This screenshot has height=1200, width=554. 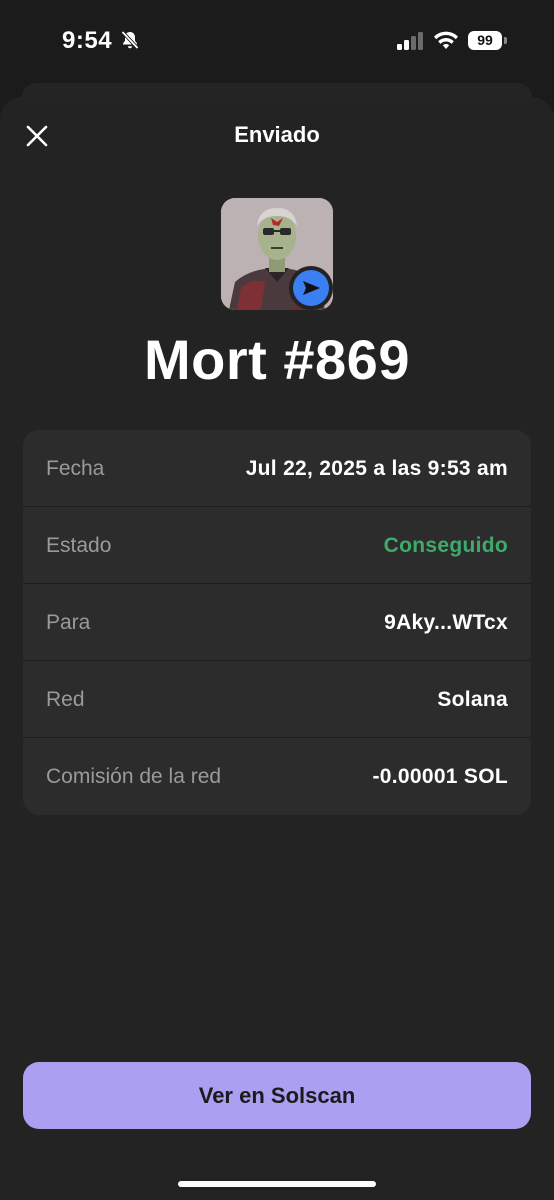 What do you see at coordinates (446, 40) in the screenshot?
I see `wifi-icon` at bounding box center [446, 40].